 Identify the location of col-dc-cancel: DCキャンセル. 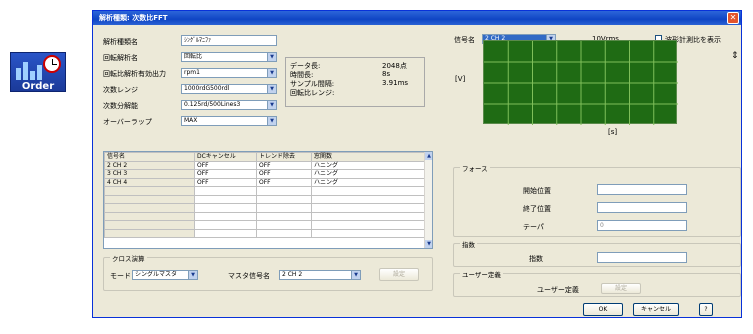
(225, 157).